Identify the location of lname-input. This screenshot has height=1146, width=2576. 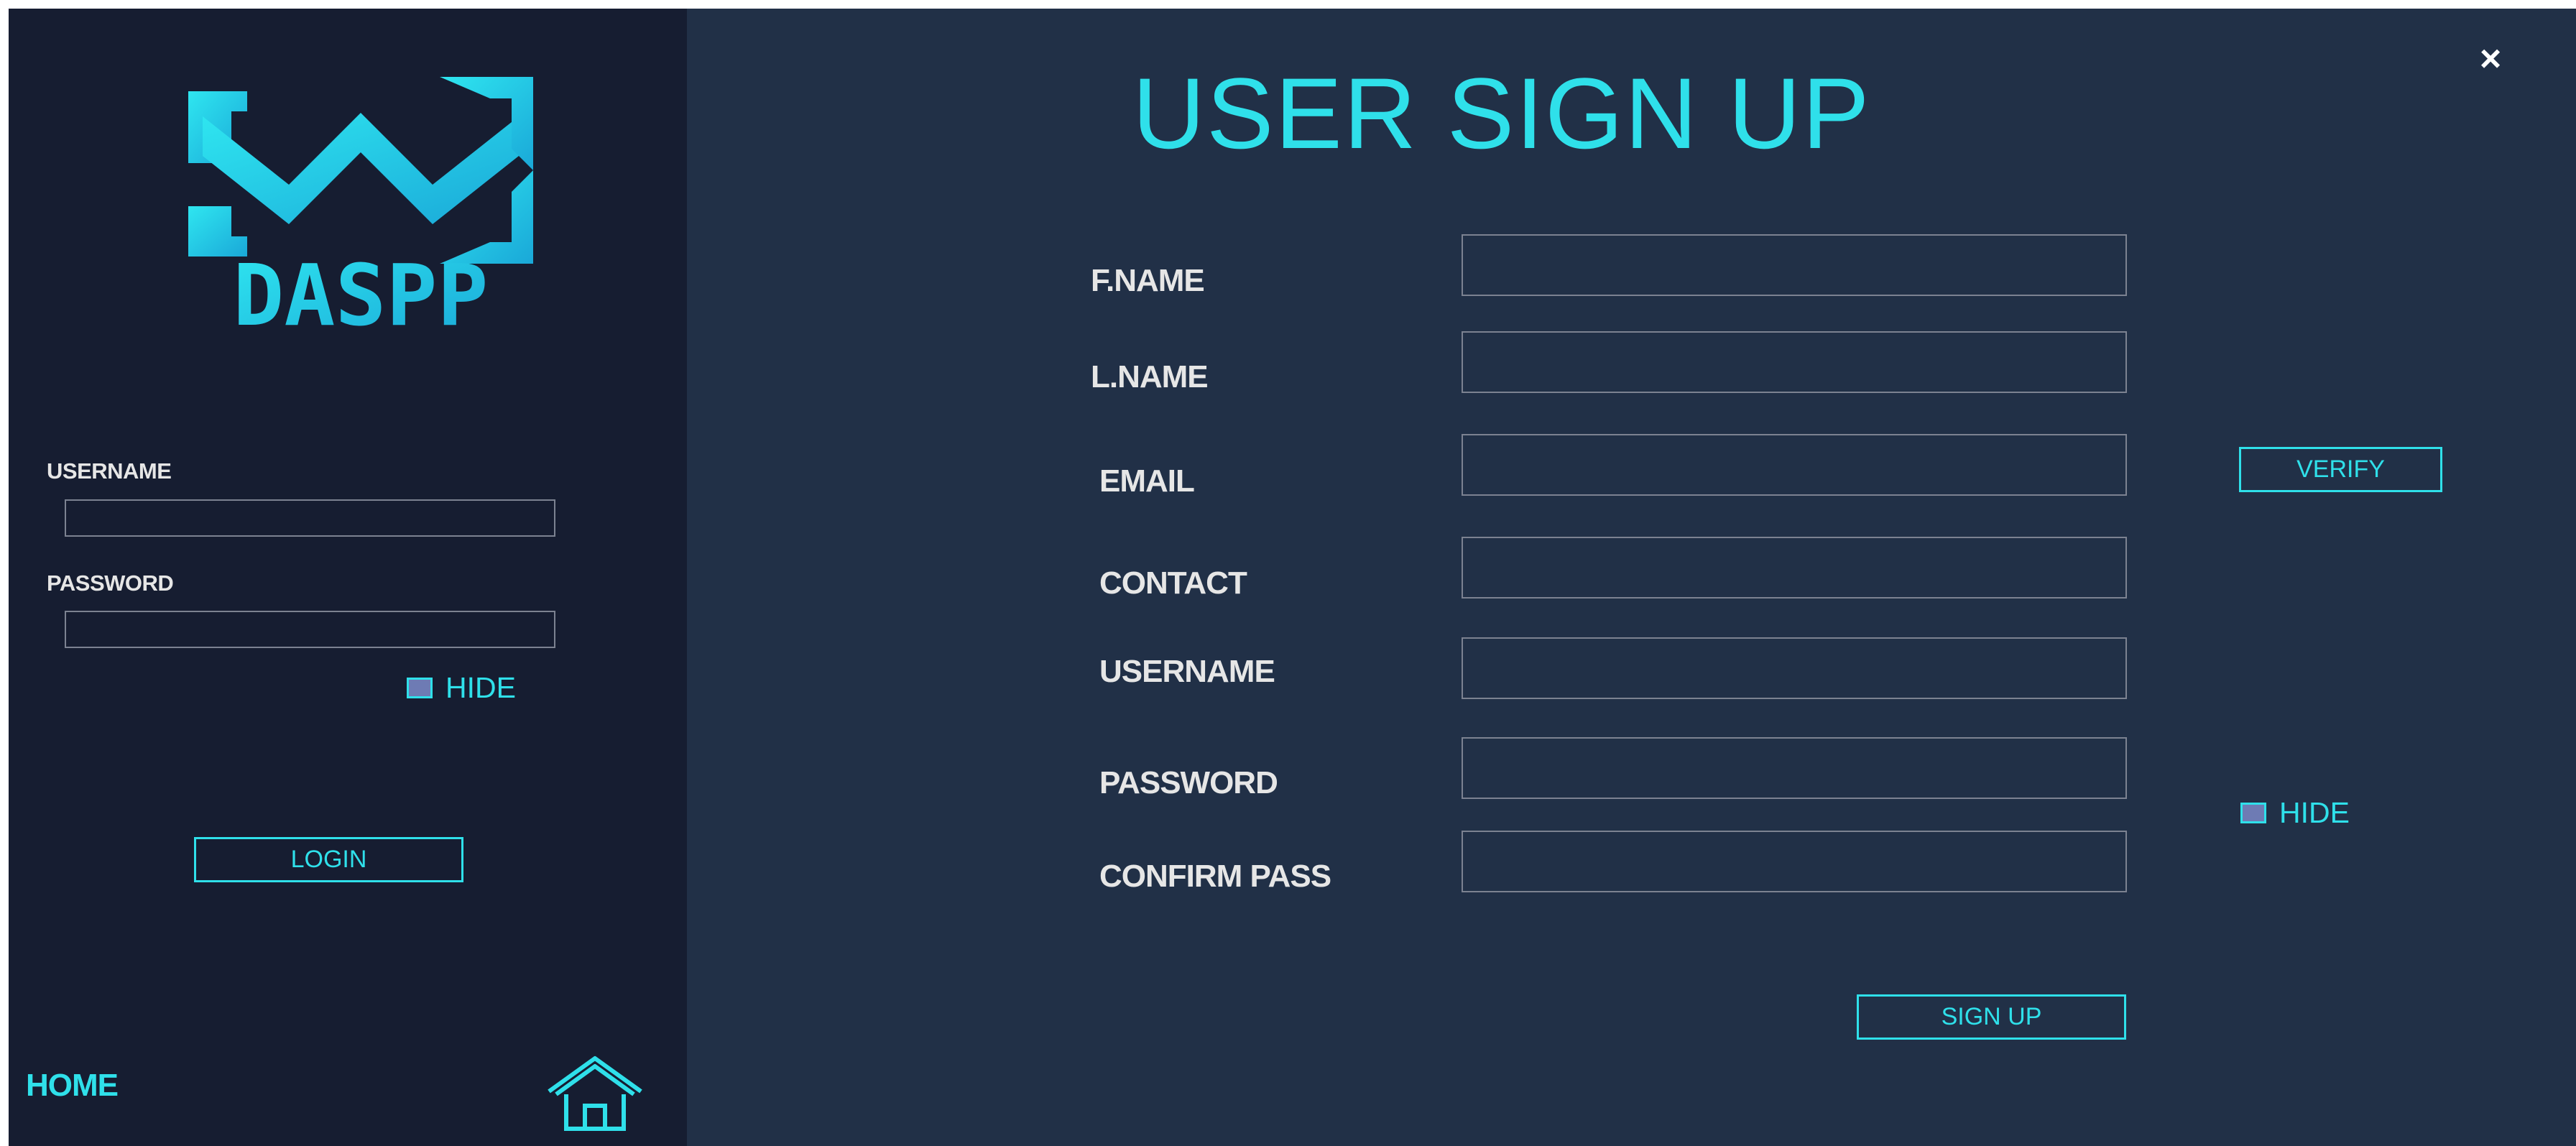
(1795, 362).